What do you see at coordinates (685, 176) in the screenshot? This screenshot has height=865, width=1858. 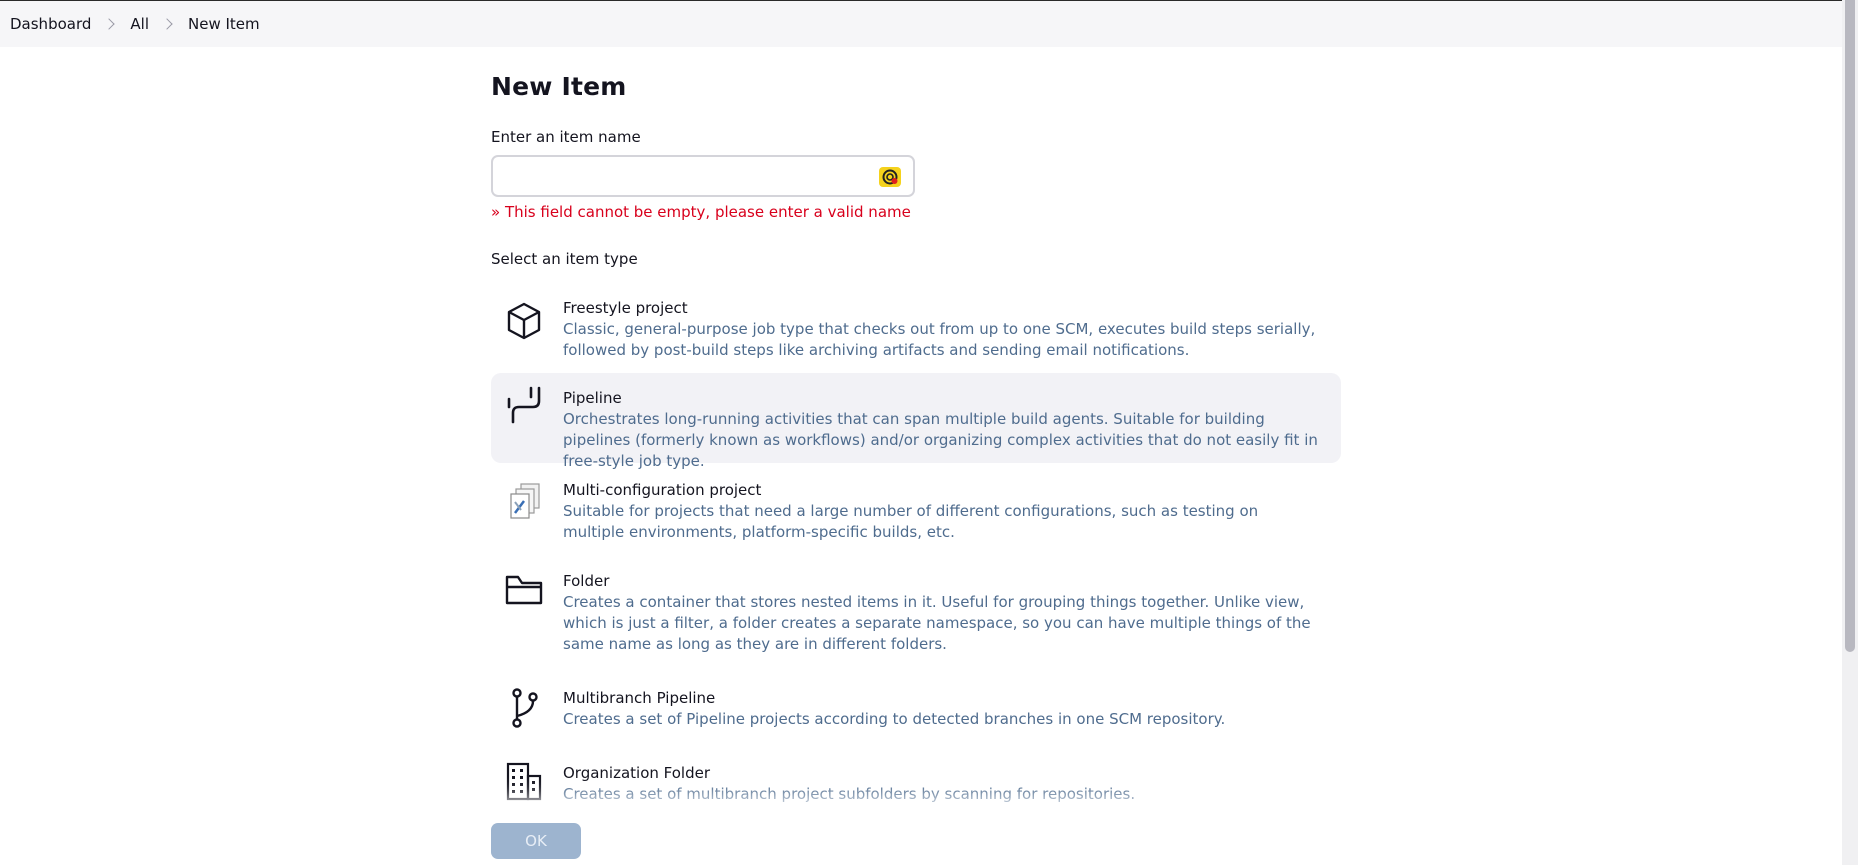 I see `item-name-input` at bounding box center [685, 176].